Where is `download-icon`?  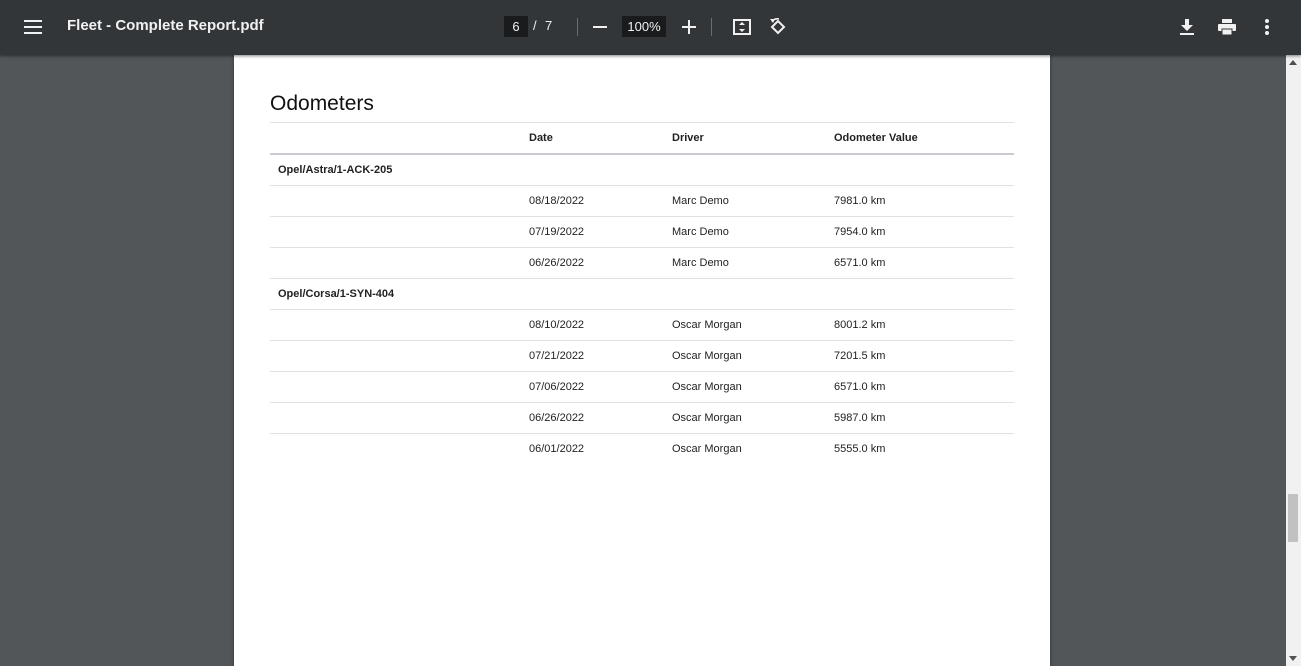
download-icon is located at coordinates (1187, 27).